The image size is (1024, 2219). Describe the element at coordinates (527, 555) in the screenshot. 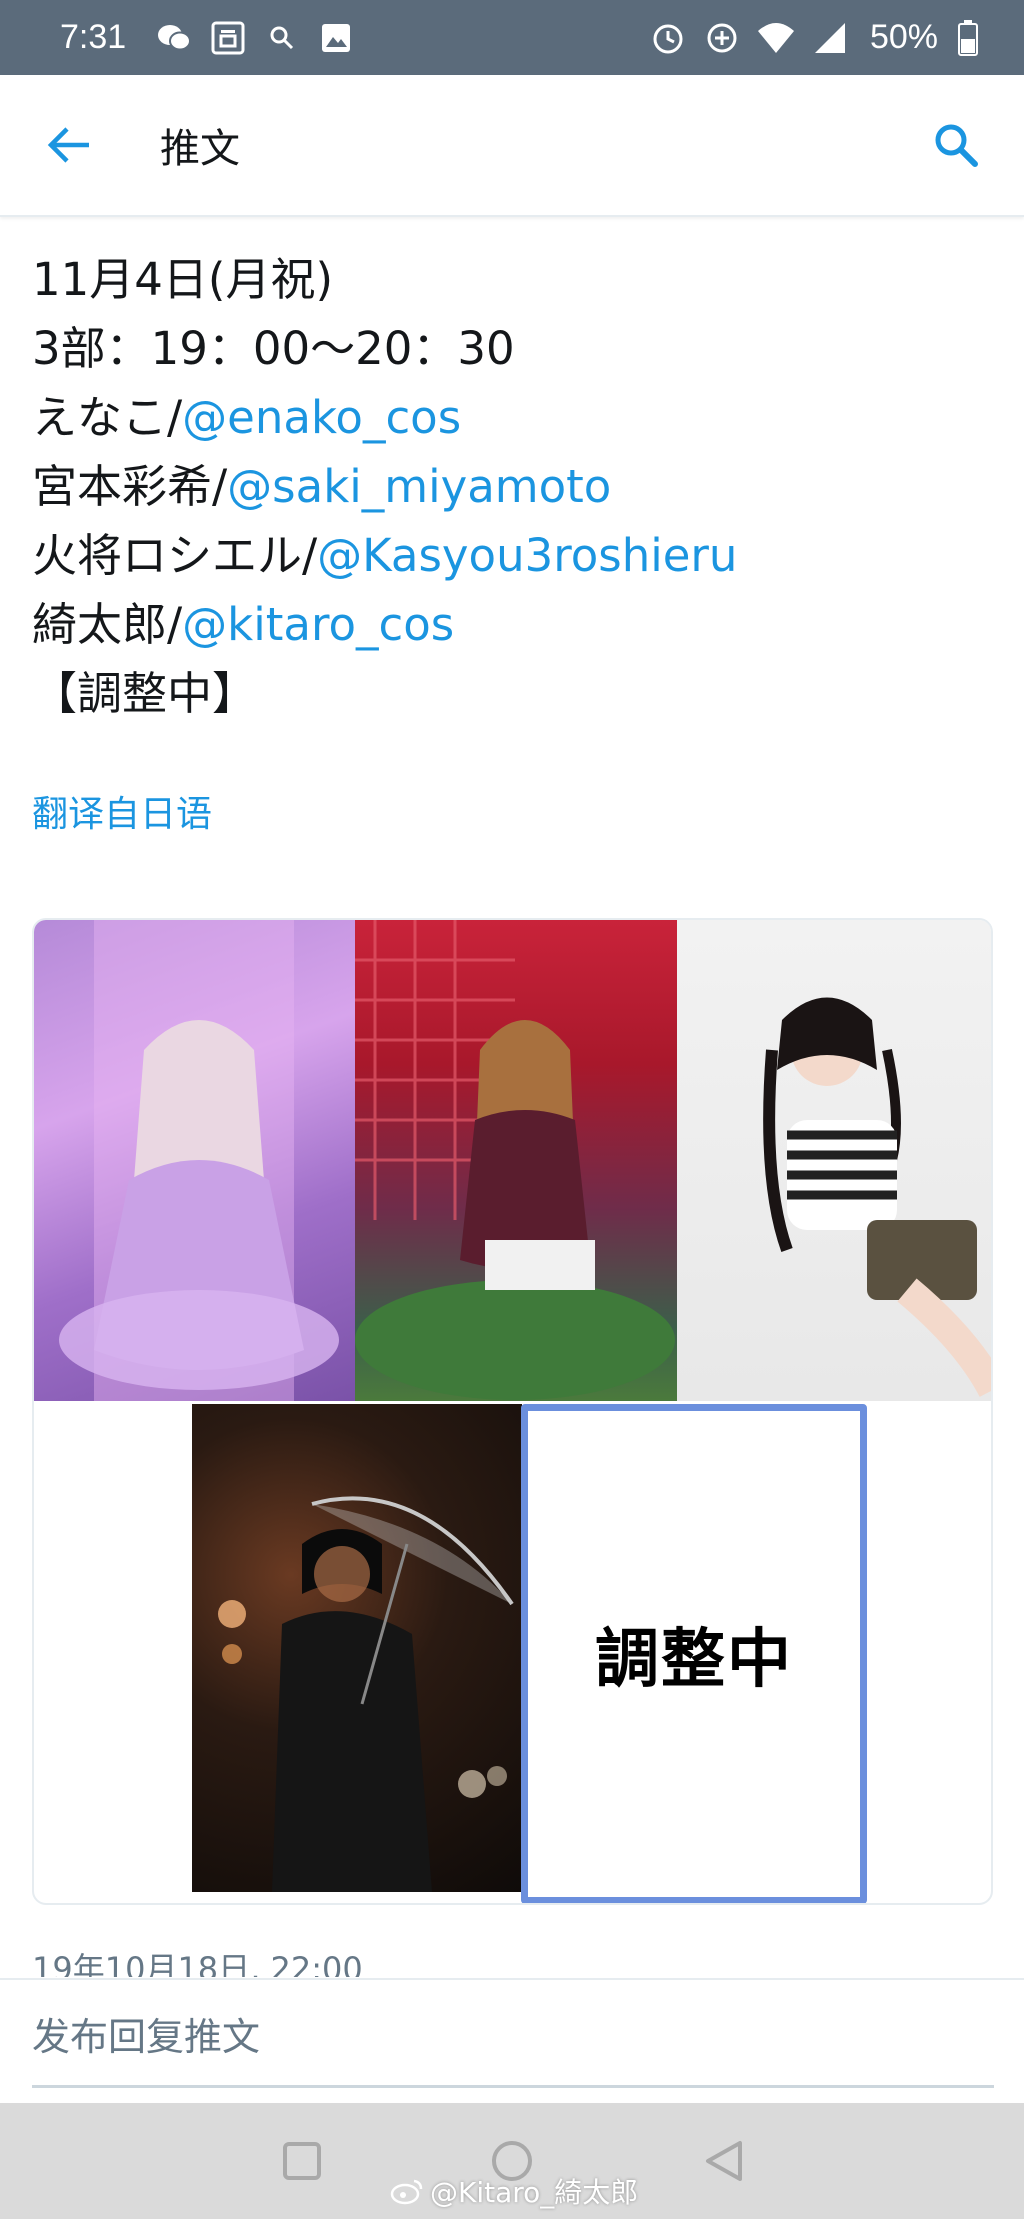

I see `mention-link: @Kasyou3roshieru` at that location.